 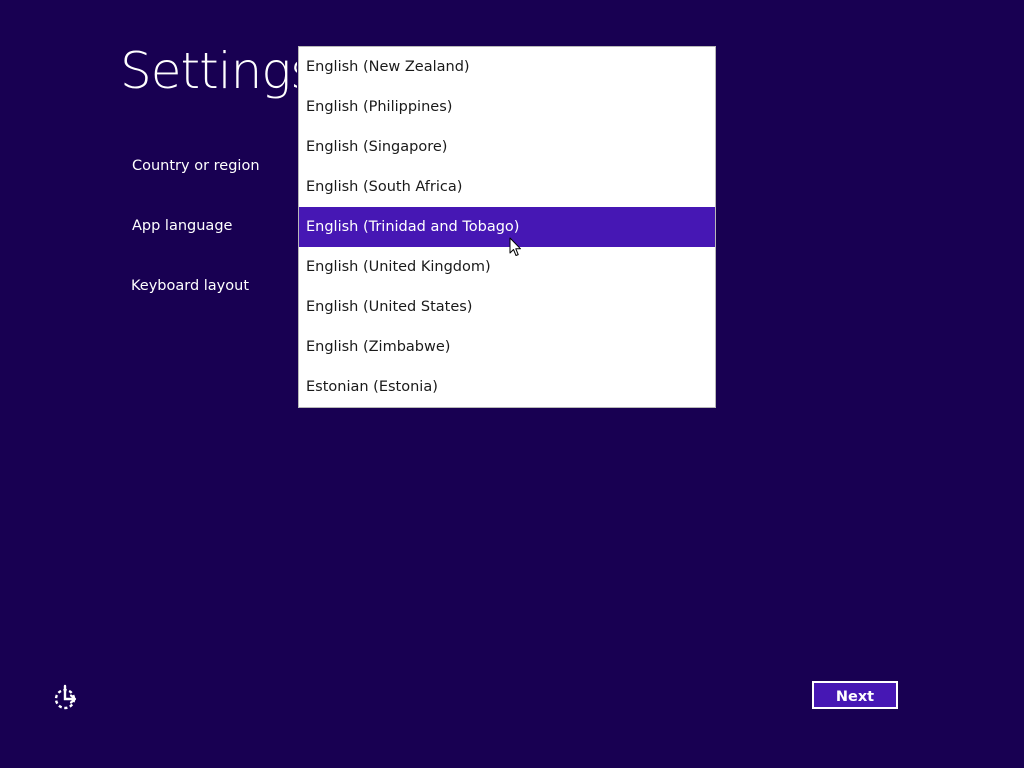 I want to click on page-title: Settings, so click(x=218, y=71).